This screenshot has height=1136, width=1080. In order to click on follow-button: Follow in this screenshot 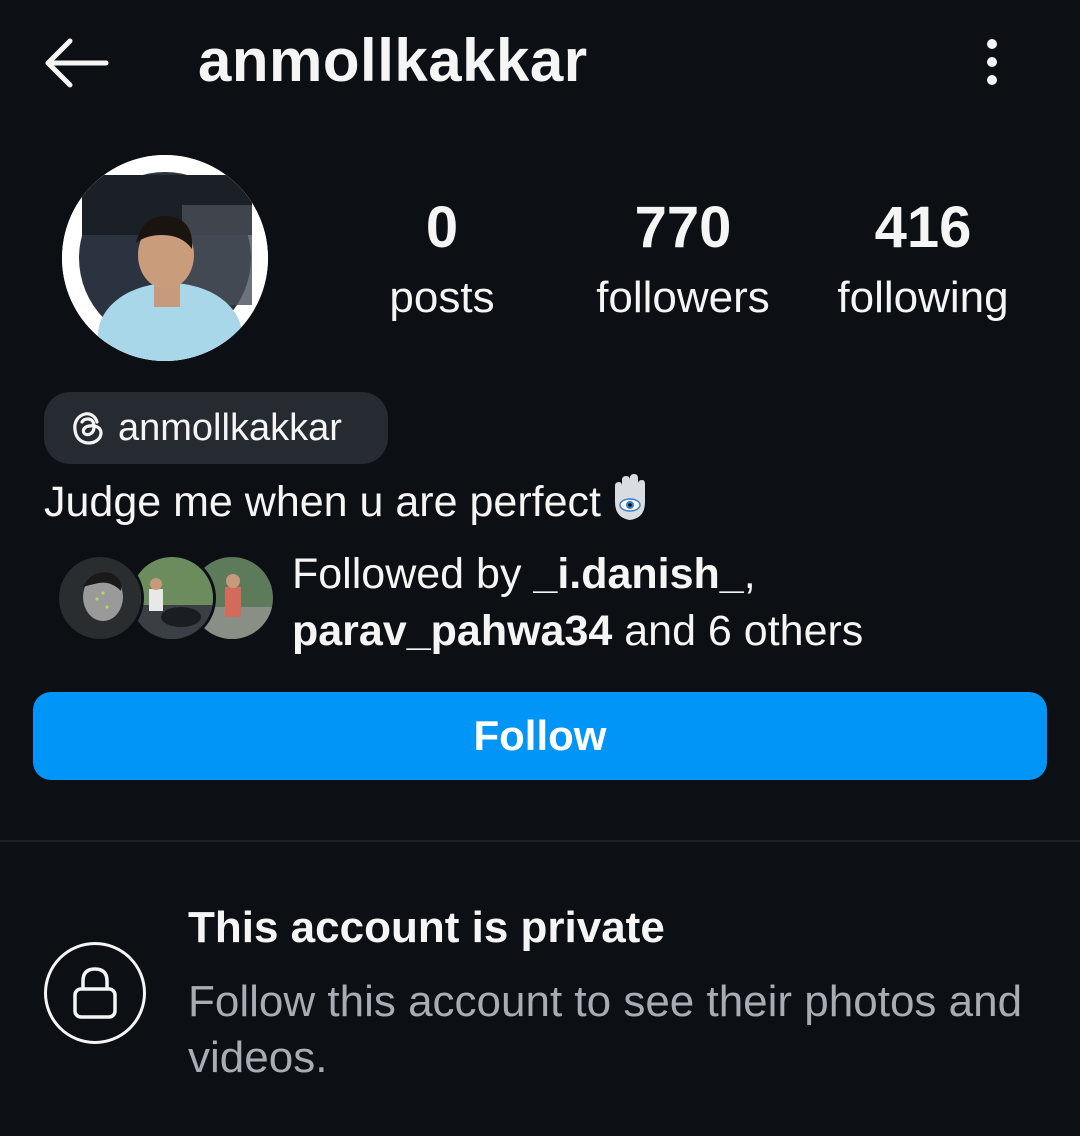, I will do `click(540, 736)`.